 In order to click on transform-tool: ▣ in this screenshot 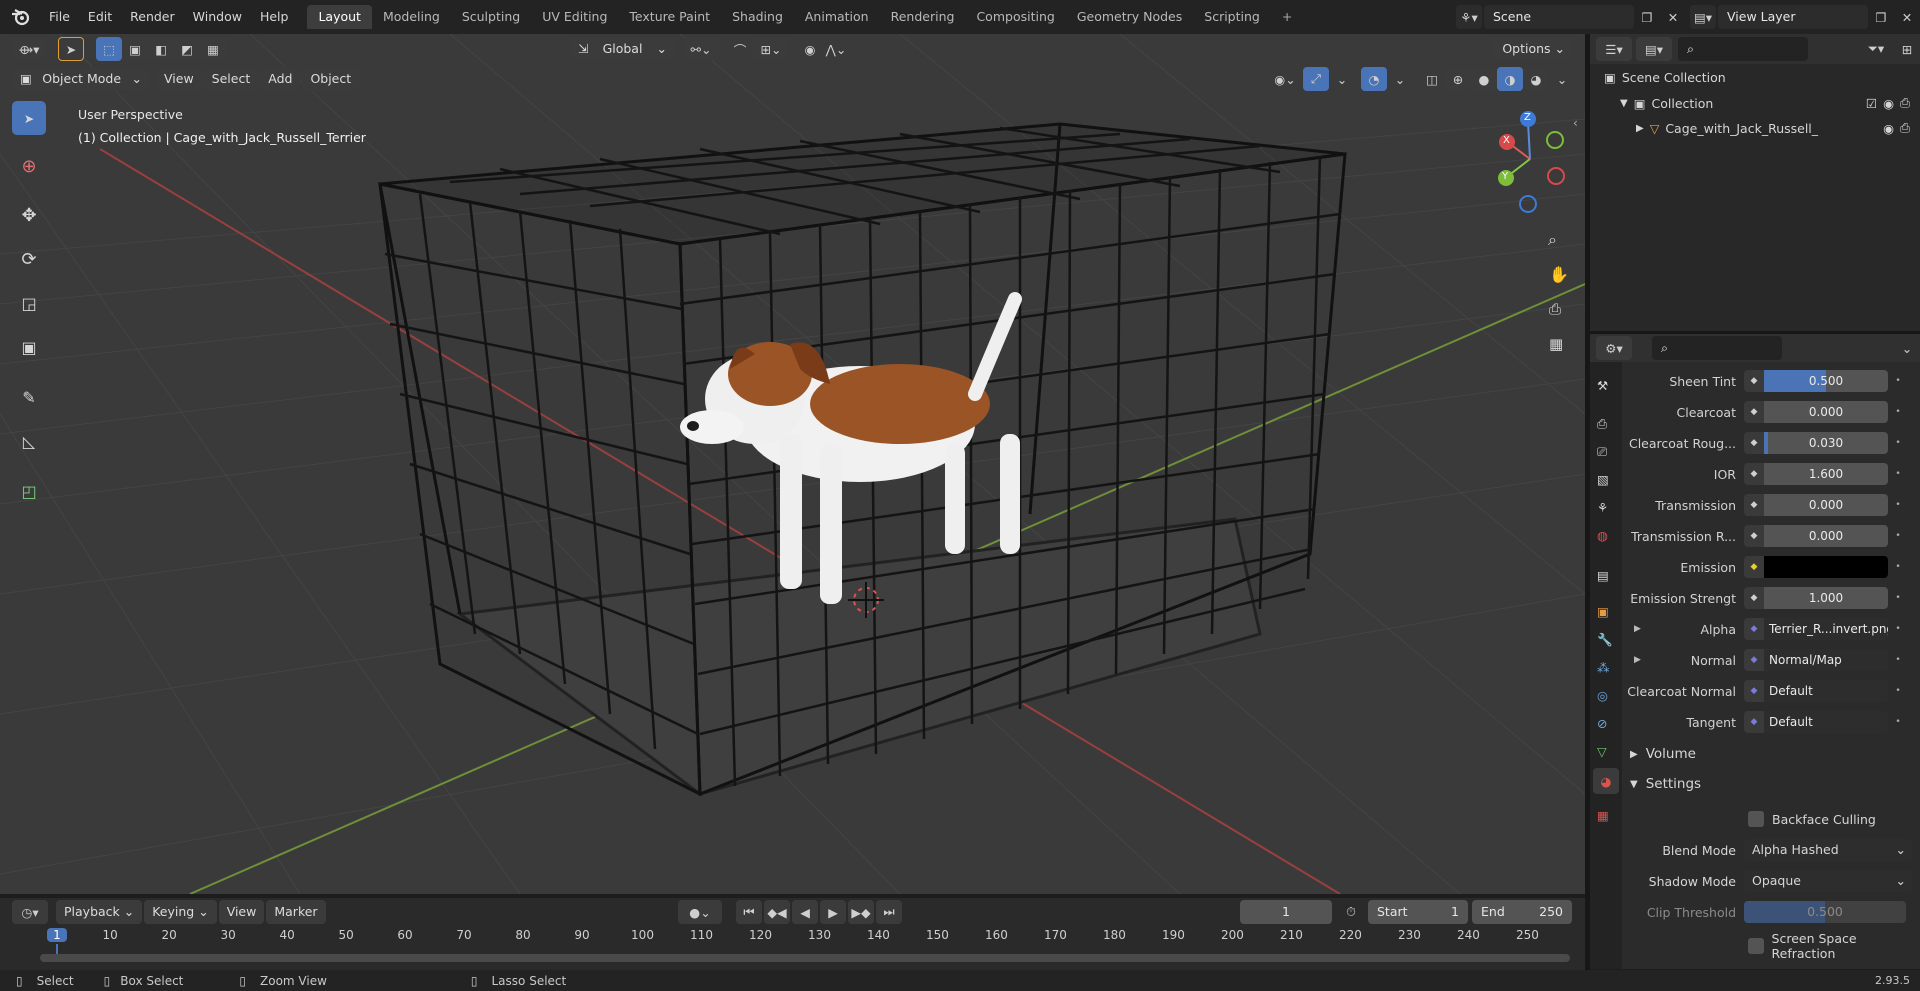, I will do `click(29, 347)`.